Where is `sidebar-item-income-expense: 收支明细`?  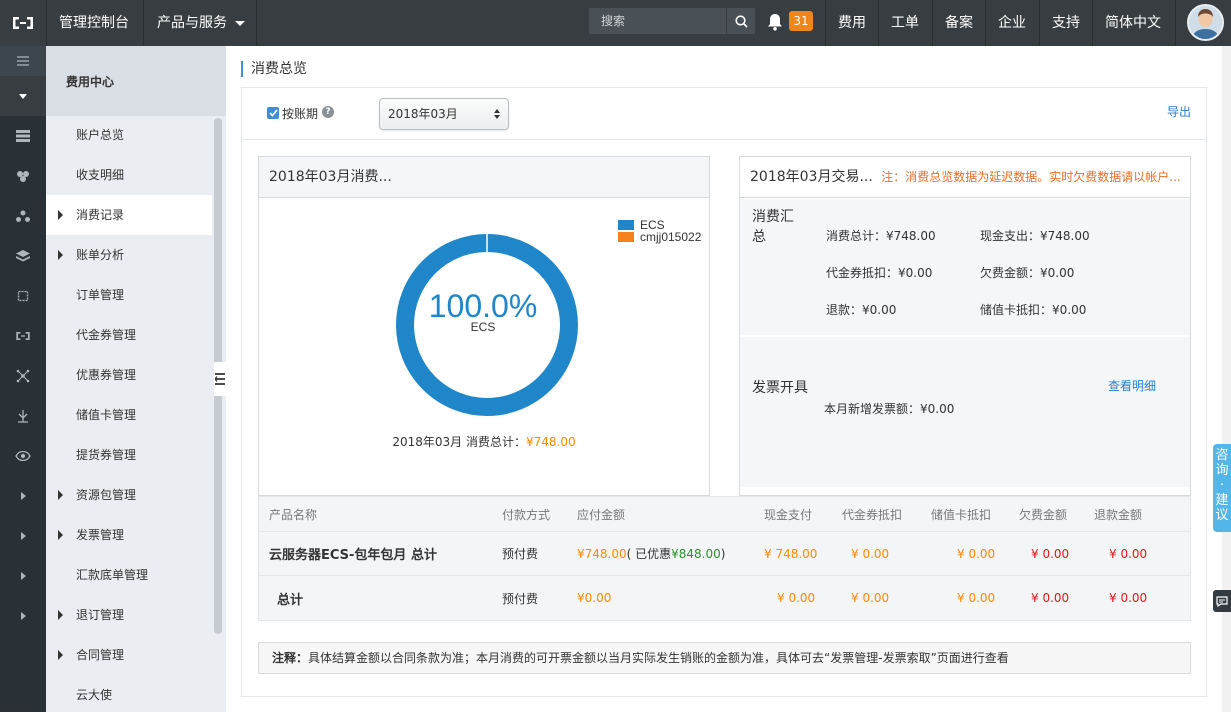
sidebar-item-income-expense: 收支明细 is located at coordinates (129, 175).